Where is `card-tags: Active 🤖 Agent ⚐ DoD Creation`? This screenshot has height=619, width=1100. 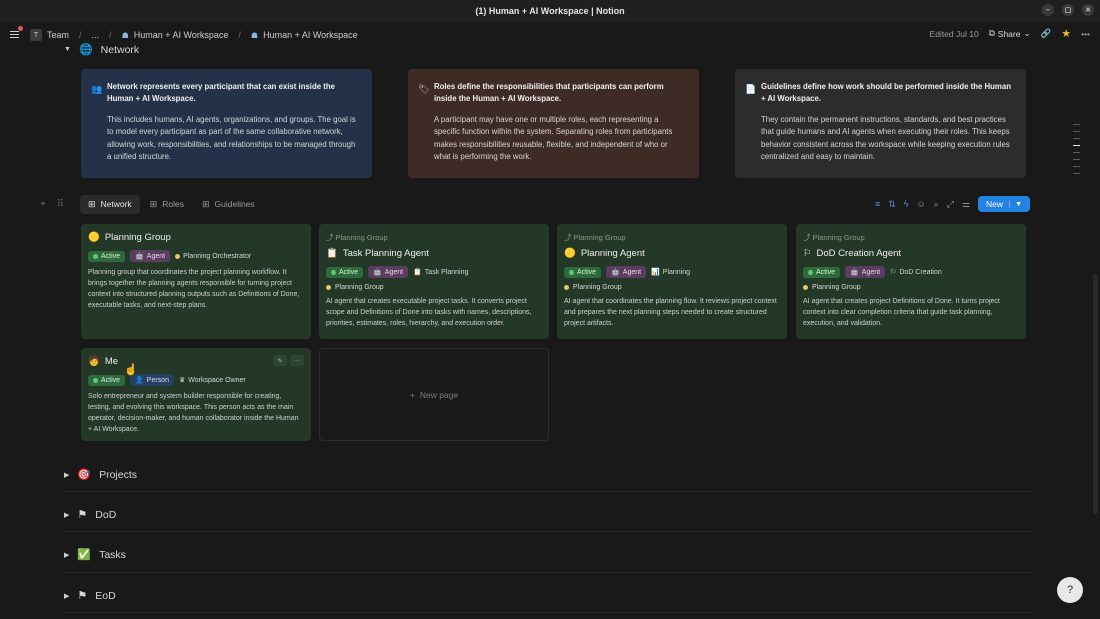
card-tags: Active 🤖 Agent ⚐ DoD Creation is located at coordinates (911, 272).